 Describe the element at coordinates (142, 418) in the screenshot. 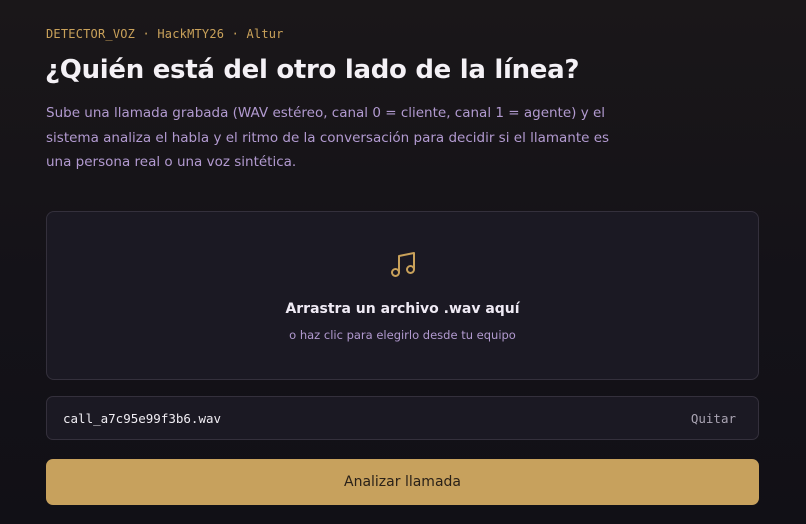

I see `selected-file-name: call_a7c95e99f3b6.wav` at that location.